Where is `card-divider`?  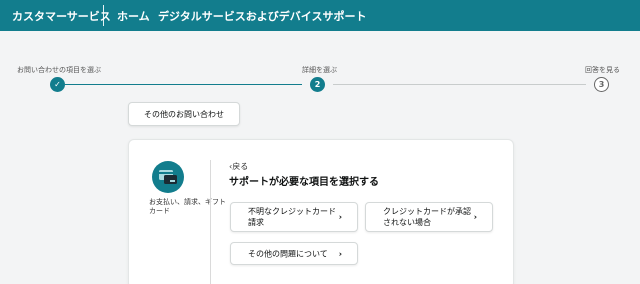 card-divider is located at coordinates (210, 222).